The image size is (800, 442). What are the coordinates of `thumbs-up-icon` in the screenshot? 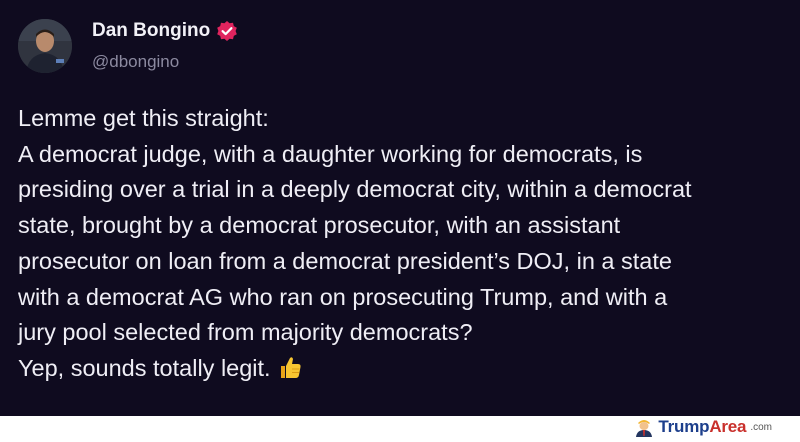 It's located at (290, 372).